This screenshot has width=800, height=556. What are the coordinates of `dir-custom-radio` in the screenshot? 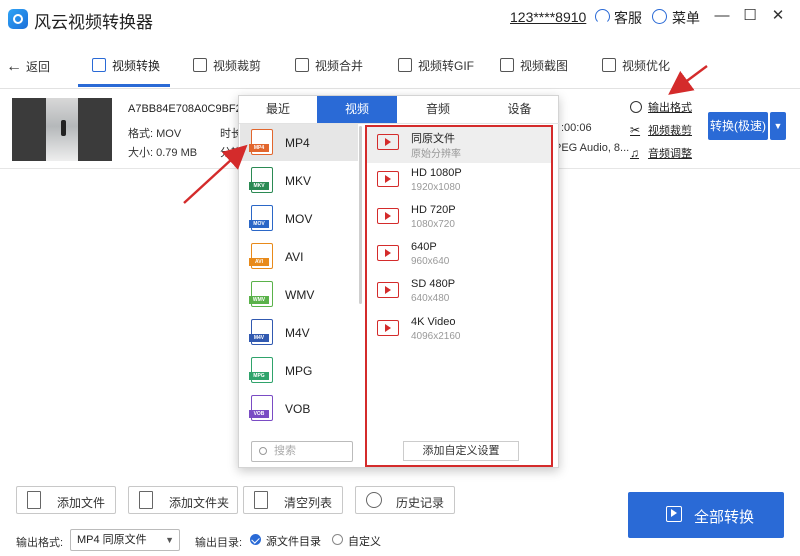 It's located at (337, 539).